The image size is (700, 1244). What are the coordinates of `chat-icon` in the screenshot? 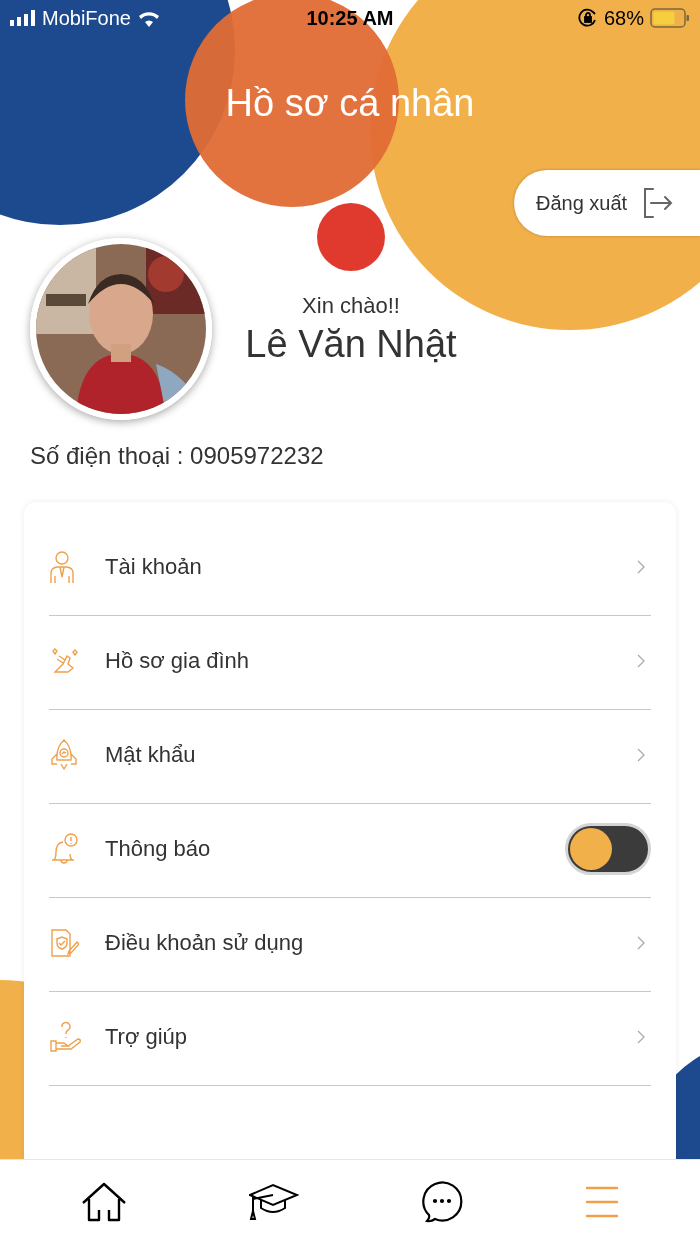 It's located at (442, 1202).